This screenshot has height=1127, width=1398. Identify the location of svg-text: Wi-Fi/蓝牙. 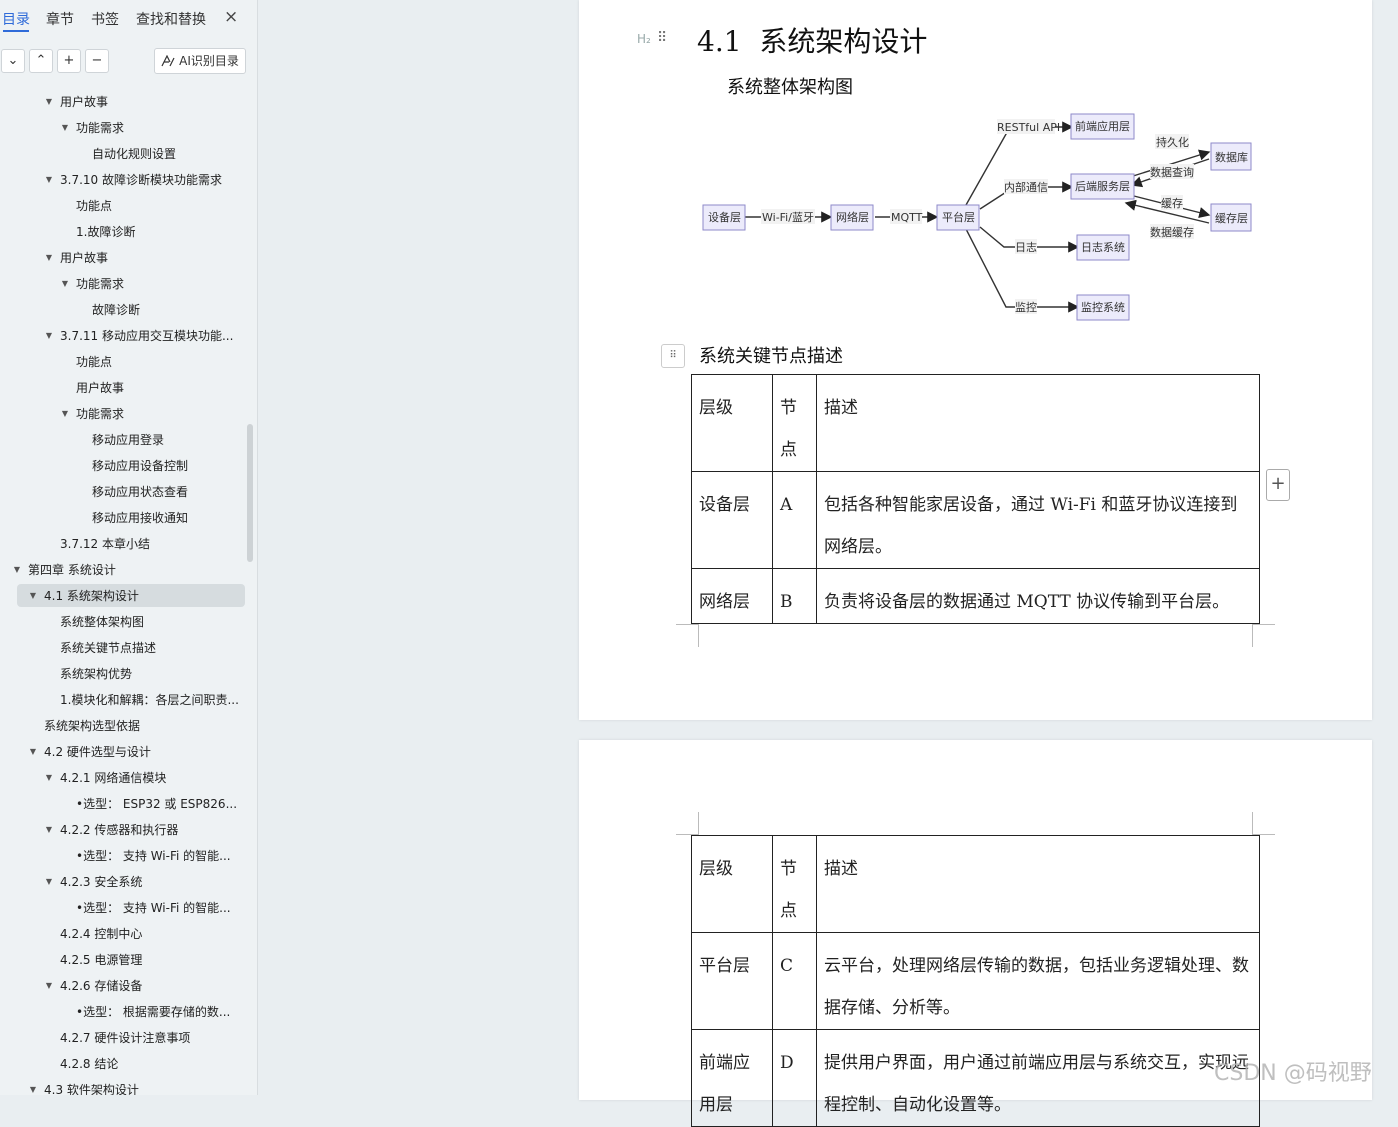
(788, 217).